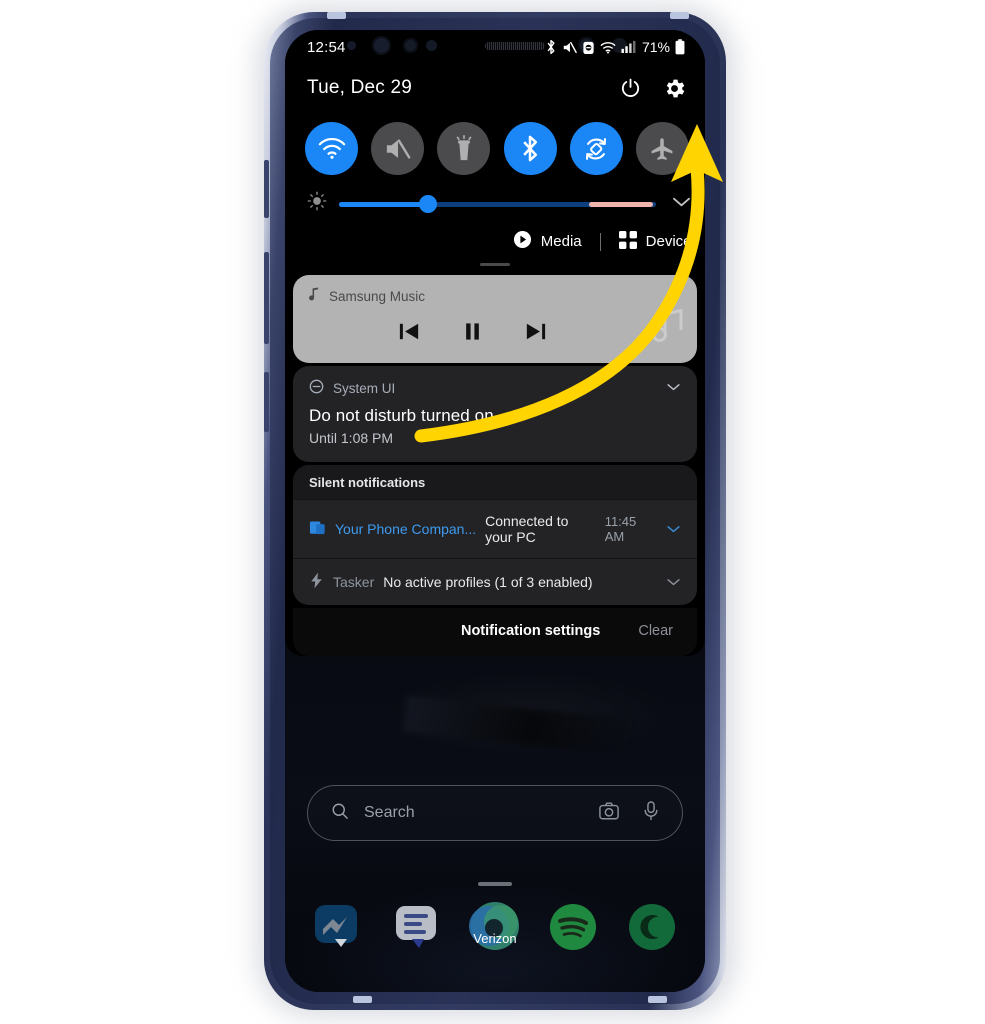 This screenshot has width=985, height=1024. Describe the element at coordinates (495, 938) in the screenshot. I see `dock-app-label-verizon: Verizon` at that location.